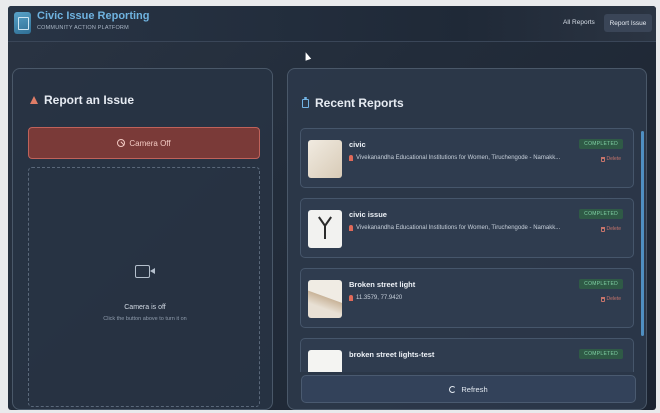 Image resolution: width=660 pixels, height=413 pixels. What do you see at coordinates (150, 143) in the screenshot?
I see `camera-button-label: Camera Off` at bounding box center [150, 143].